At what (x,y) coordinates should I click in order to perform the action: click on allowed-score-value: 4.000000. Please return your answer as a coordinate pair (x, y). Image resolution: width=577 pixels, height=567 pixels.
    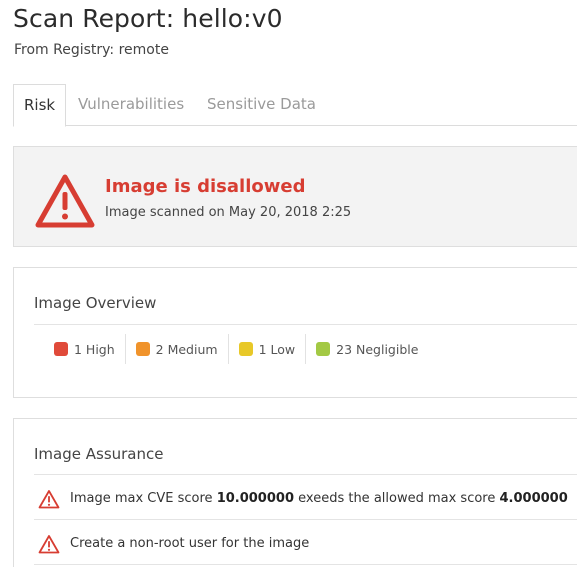
    Looking at the image, I should click on (533, 498).